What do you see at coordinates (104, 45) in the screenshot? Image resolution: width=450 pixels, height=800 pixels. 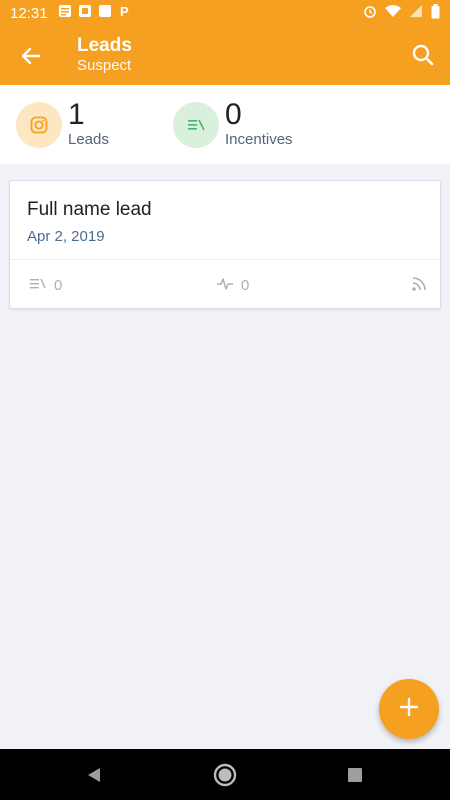 I see `page-title: Leads` at bounding box center [104, 45].